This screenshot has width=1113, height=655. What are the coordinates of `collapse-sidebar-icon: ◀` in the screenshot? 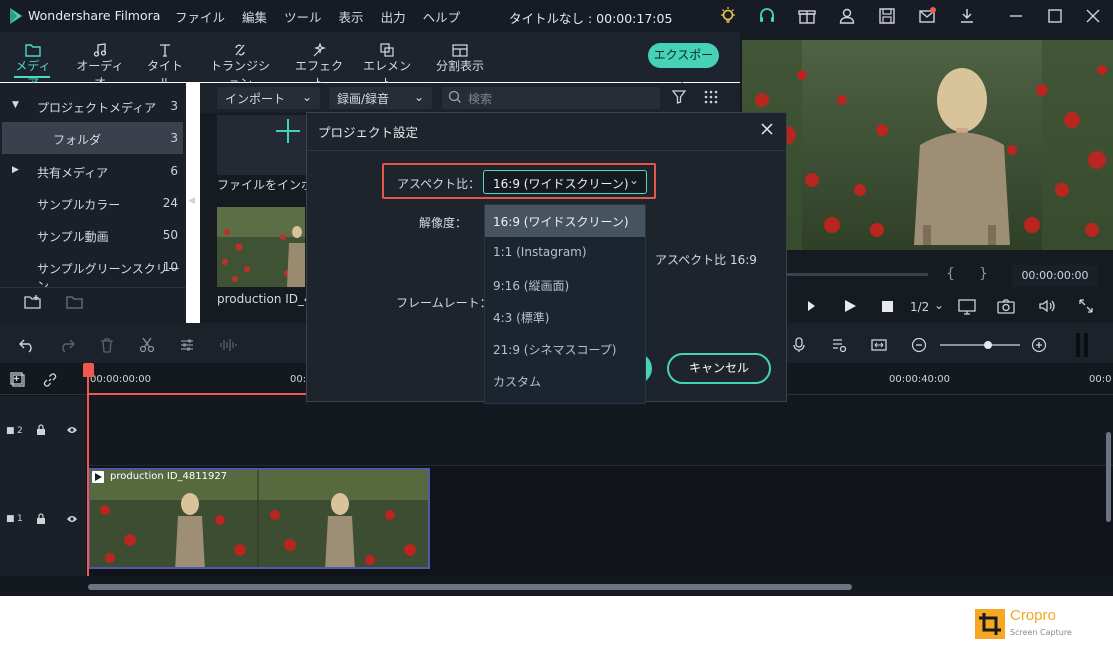 It's located at (191, 201).